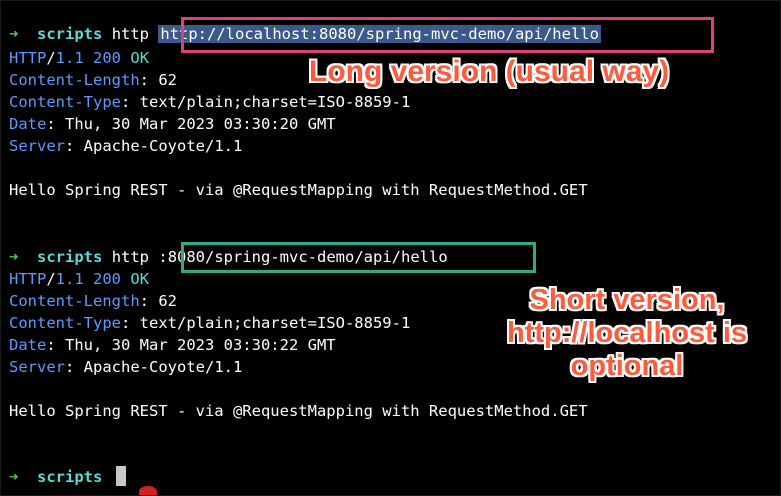 The image size is (781, 496). I want to click on status-line-2: HTTP/1.1 200 OK, so click(79, 279).